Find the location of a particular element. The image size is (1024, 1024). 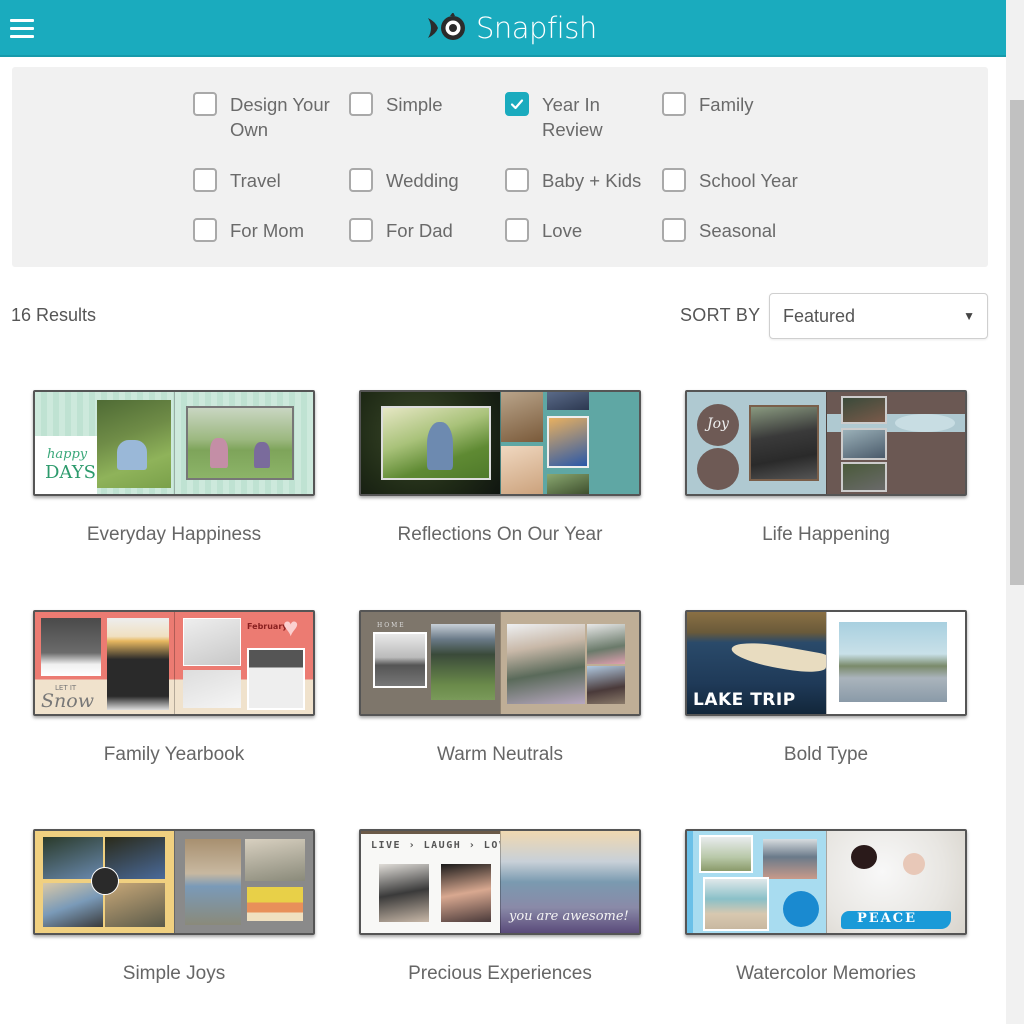

sort-dropdown: Featured ▼ is located at coordinates (878, 316).